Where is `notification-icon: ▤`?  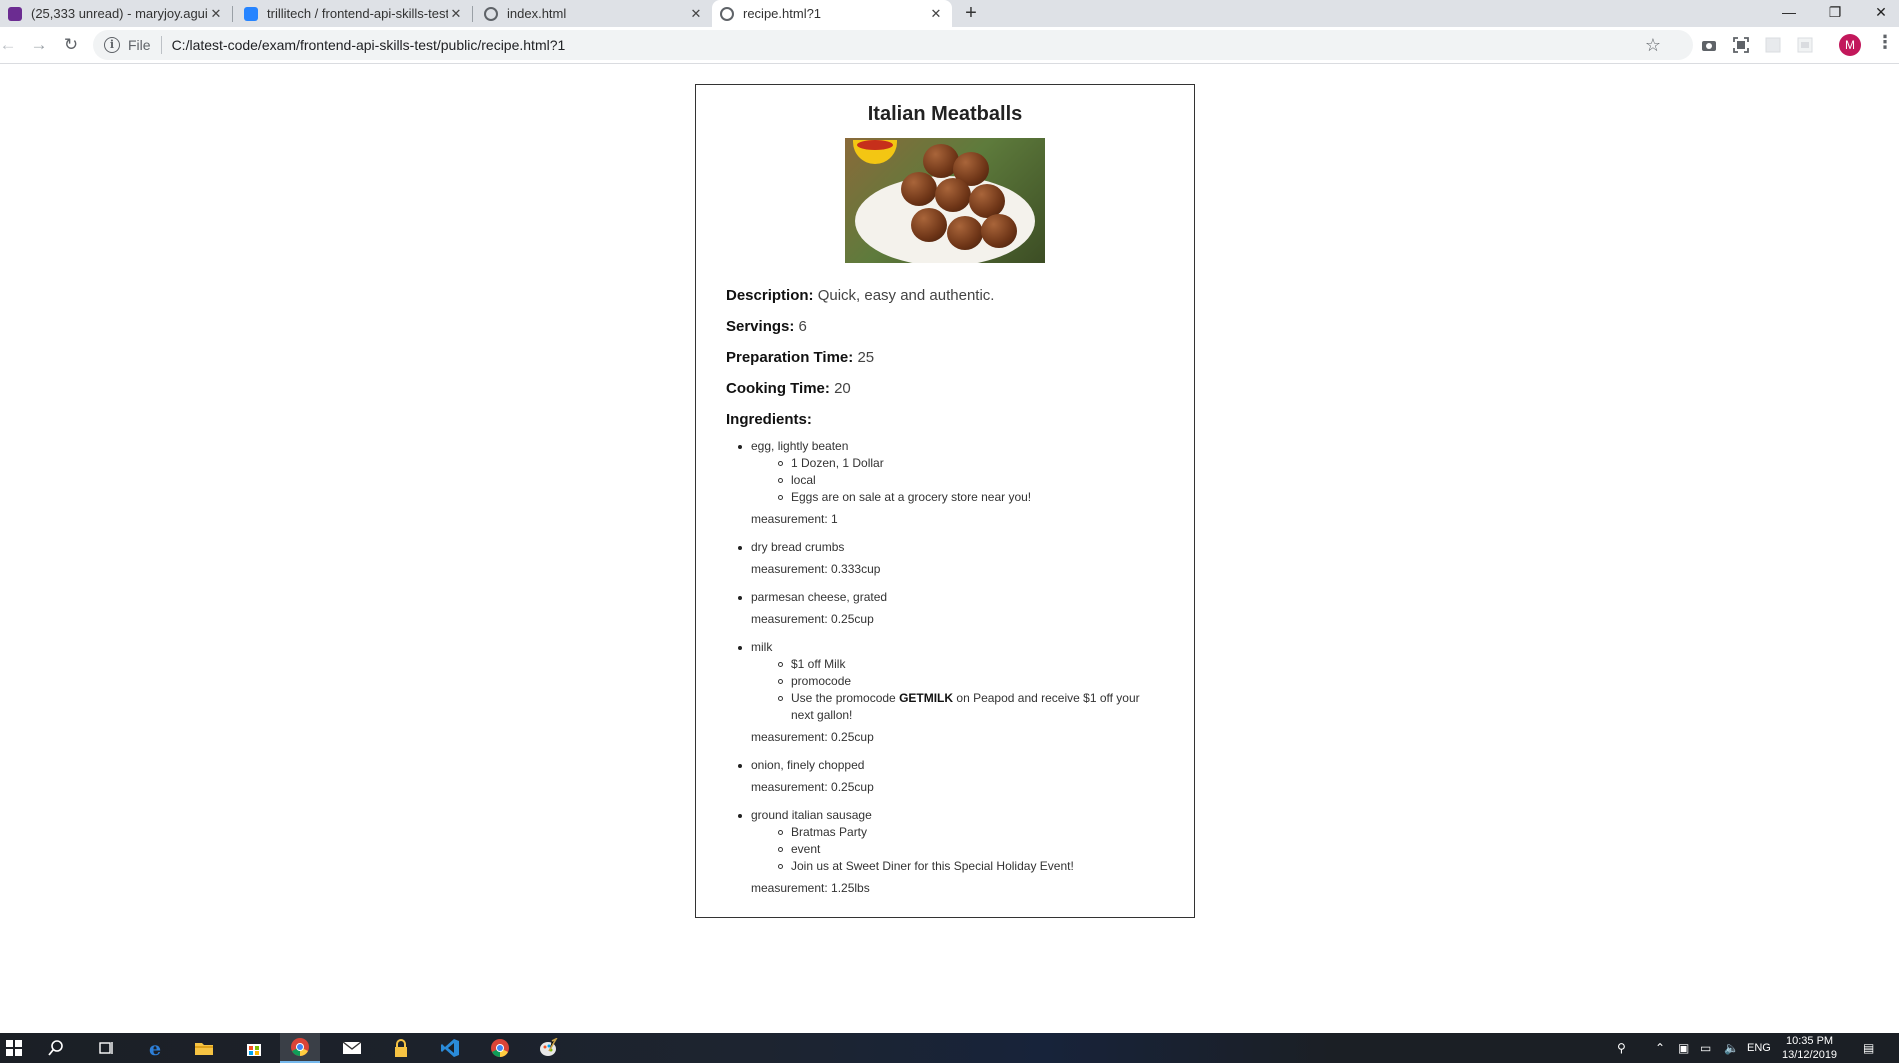
notification-icon: ▤ is located at coordinates (1868, 1048).